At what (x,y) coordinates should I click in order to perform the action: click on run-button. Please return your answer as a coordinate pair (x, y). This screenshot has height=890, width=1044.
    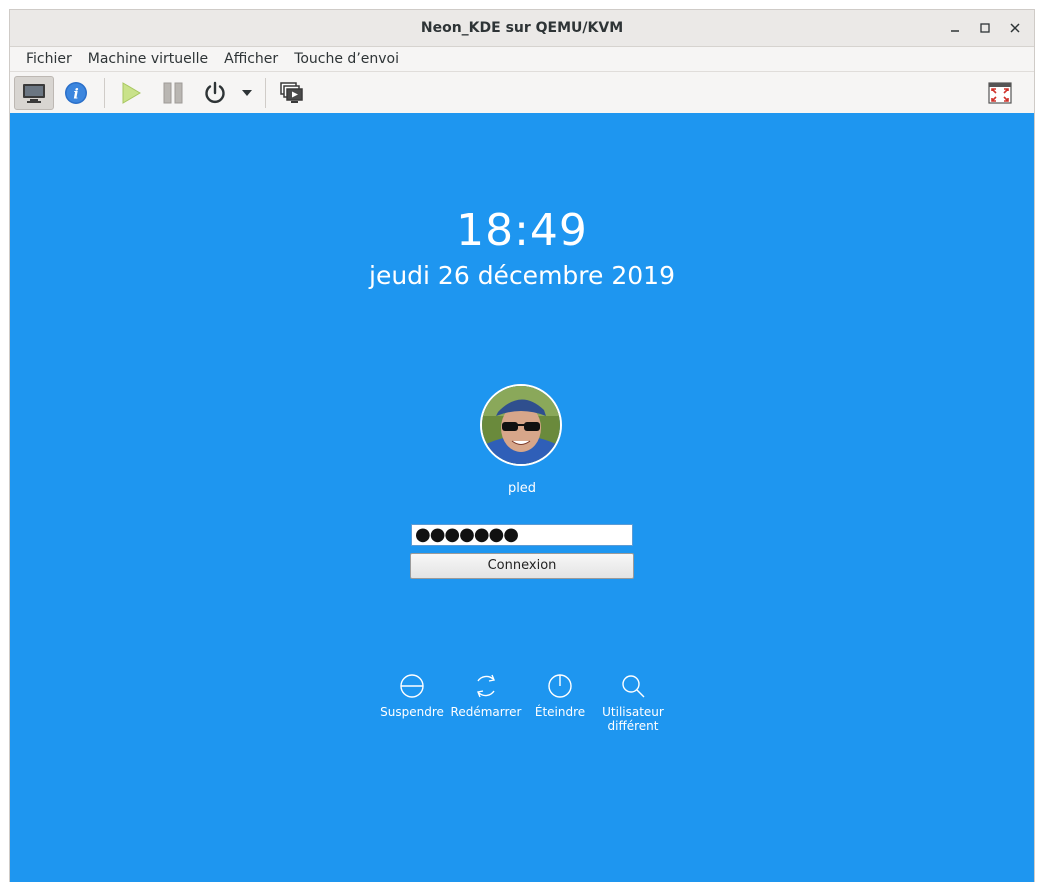
    Looking at the image, I should click on (131, 93).